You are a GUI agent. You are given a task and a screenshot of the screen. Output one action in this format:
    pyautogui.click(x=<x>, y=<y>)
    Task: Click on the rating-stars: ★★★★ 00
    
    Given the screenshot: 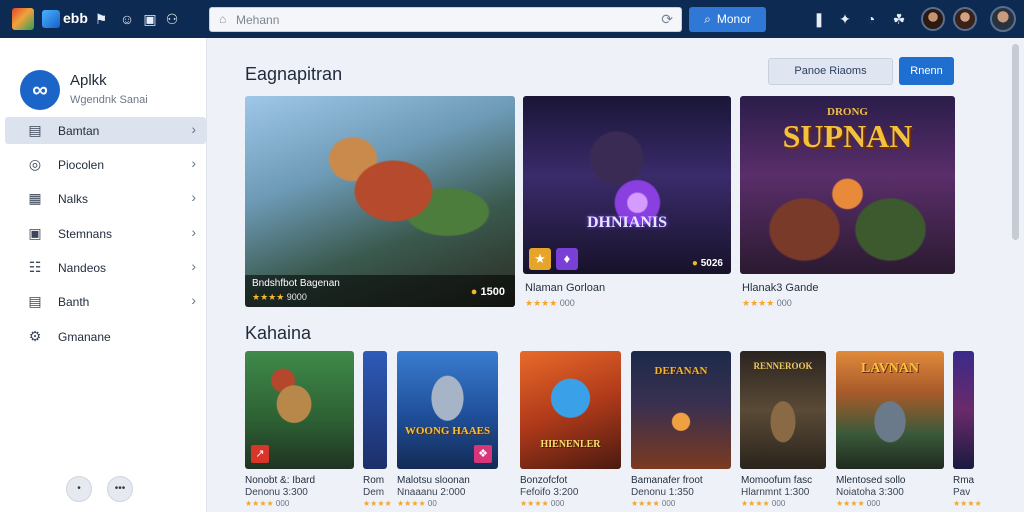 What is the action you would take?
    pyautogui.click(x=417, y=503)
    